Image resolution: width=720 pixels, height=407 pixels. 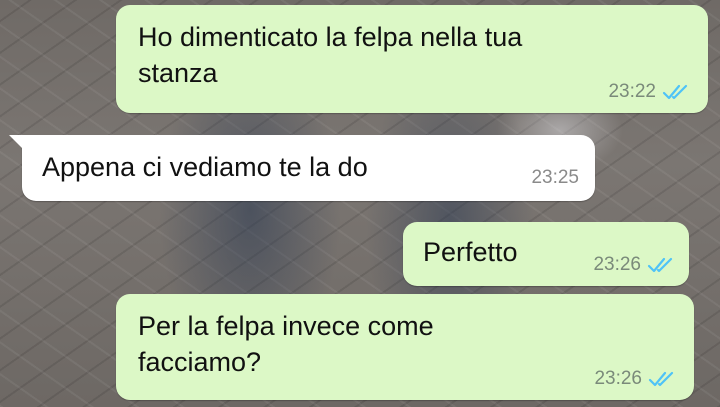 I want to click on message-text: Perfetto, so click(x=470, y=252).